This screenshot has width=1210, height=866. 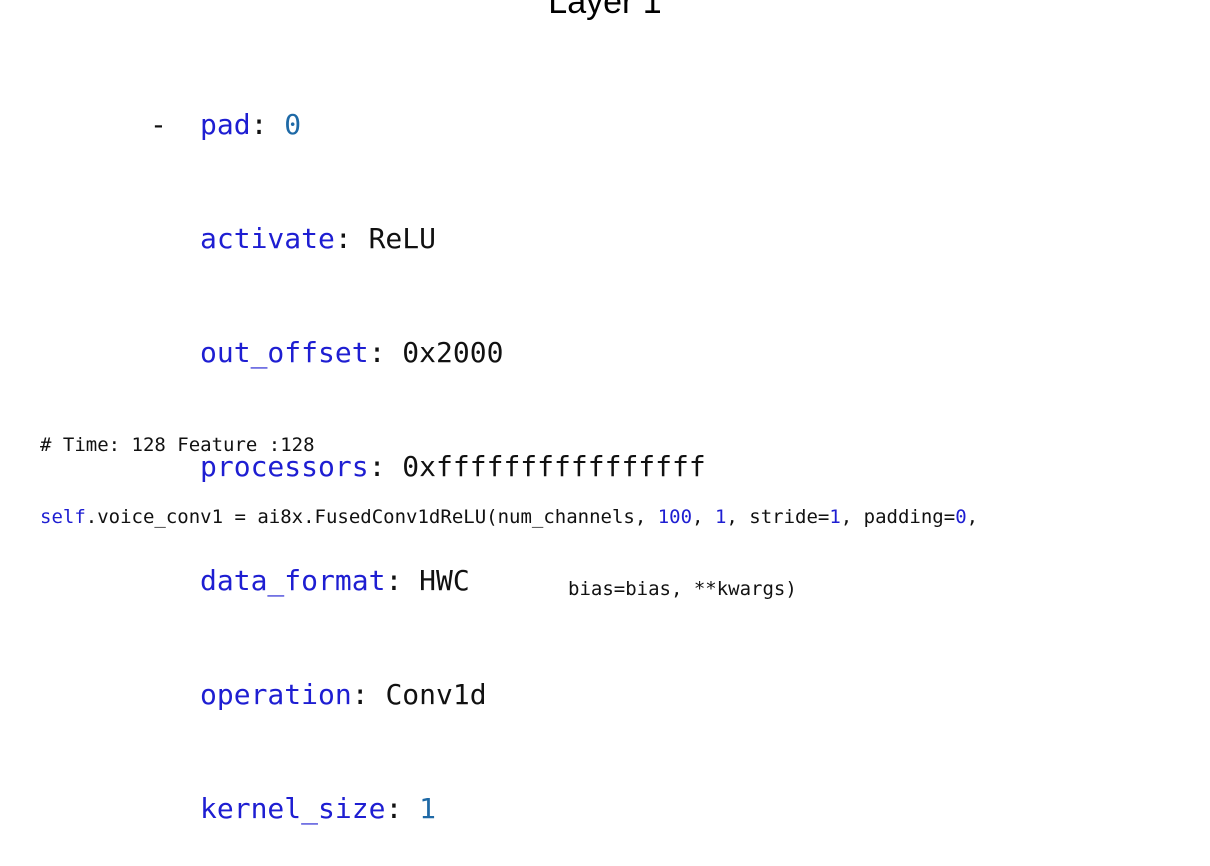 What do you see at coordinates (225, 124) in the screenshot?
I see `yaml-key: pad` at bounding box center [225, 124].